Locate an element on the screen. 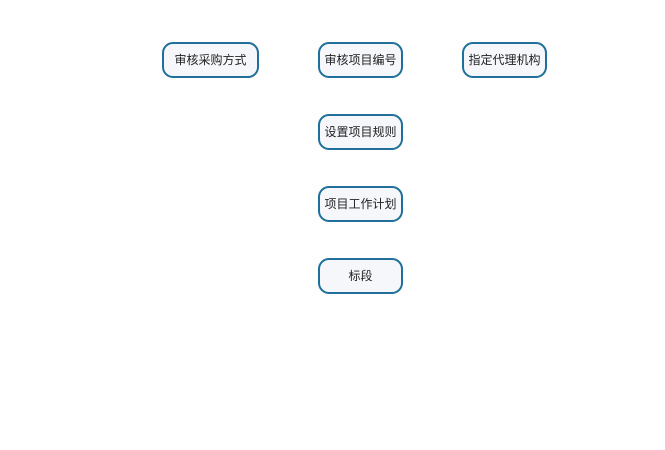 This screenshot has height=450, width=665. node-set-project-rules: 设置项目规则 is located at coordinates (360, 132).